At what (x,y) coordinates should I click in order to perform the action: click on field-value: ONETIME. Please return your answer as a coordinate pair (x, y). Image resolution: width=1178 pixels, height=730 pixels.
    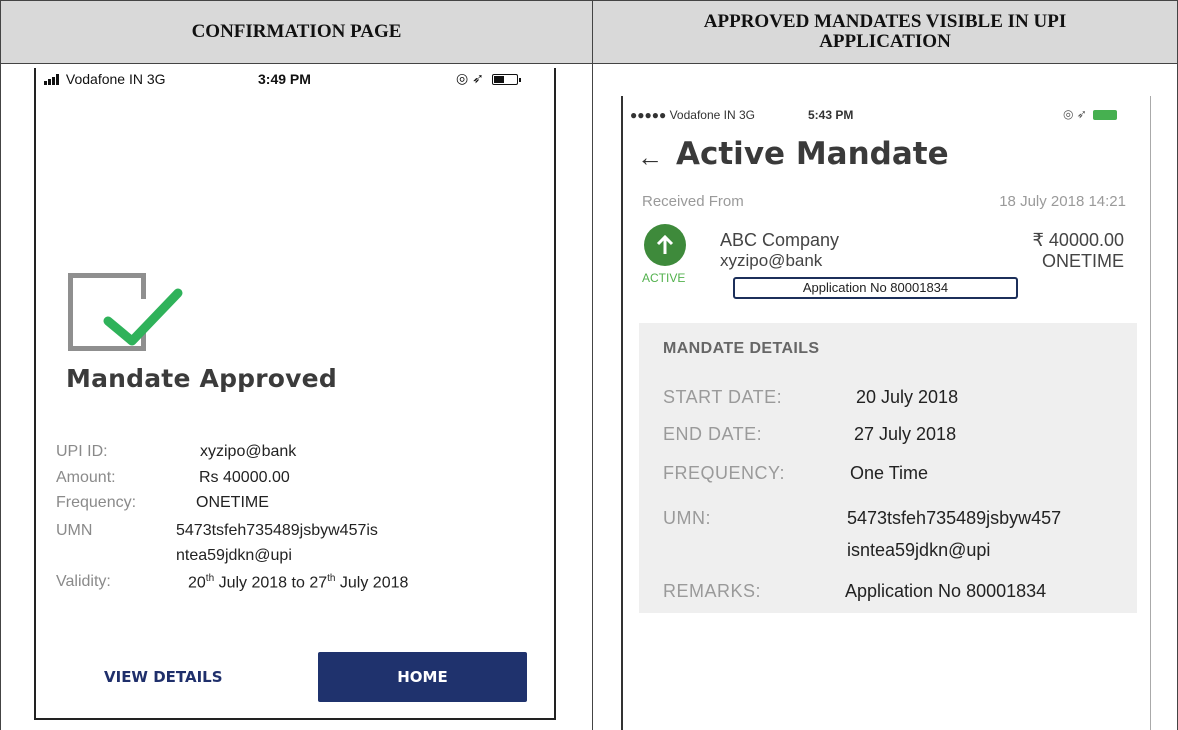
    Looking at the image, I should click on (232, 502).